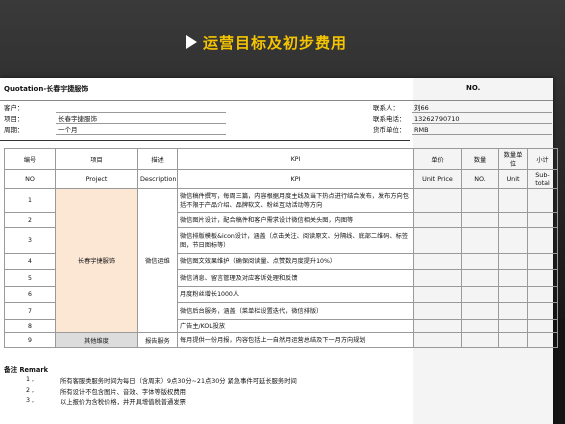 This screenshot has height=424, width=565. Describe the element at coordinates (295, 340) in the screenshot. I see `kpi-cell: 每月提供一份月报，内容包括上一自然月运营总结及下一月方向规划` at that location.